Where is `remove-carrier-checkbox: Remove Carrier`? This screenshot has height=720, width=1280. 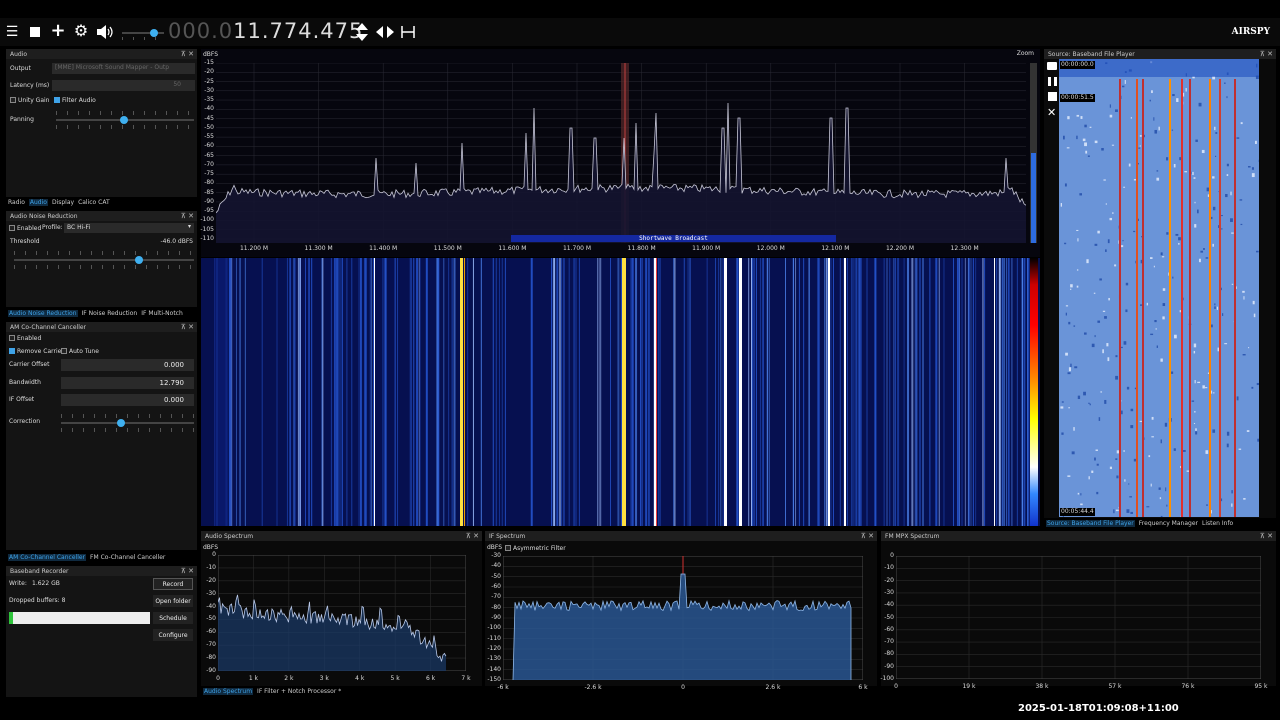 remove-carrier-checkbox: Remove Carrier is located at coordinates (36, 351).